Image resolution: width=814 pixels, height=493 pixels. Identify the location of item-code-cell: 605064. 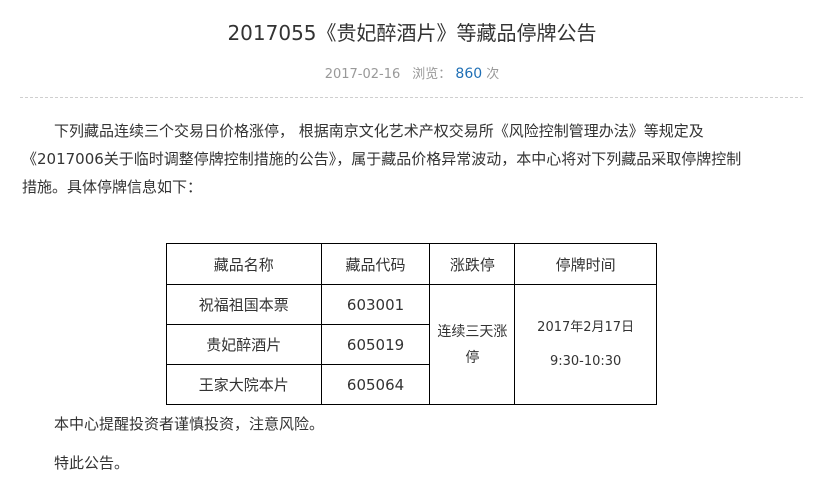
(375, 384).